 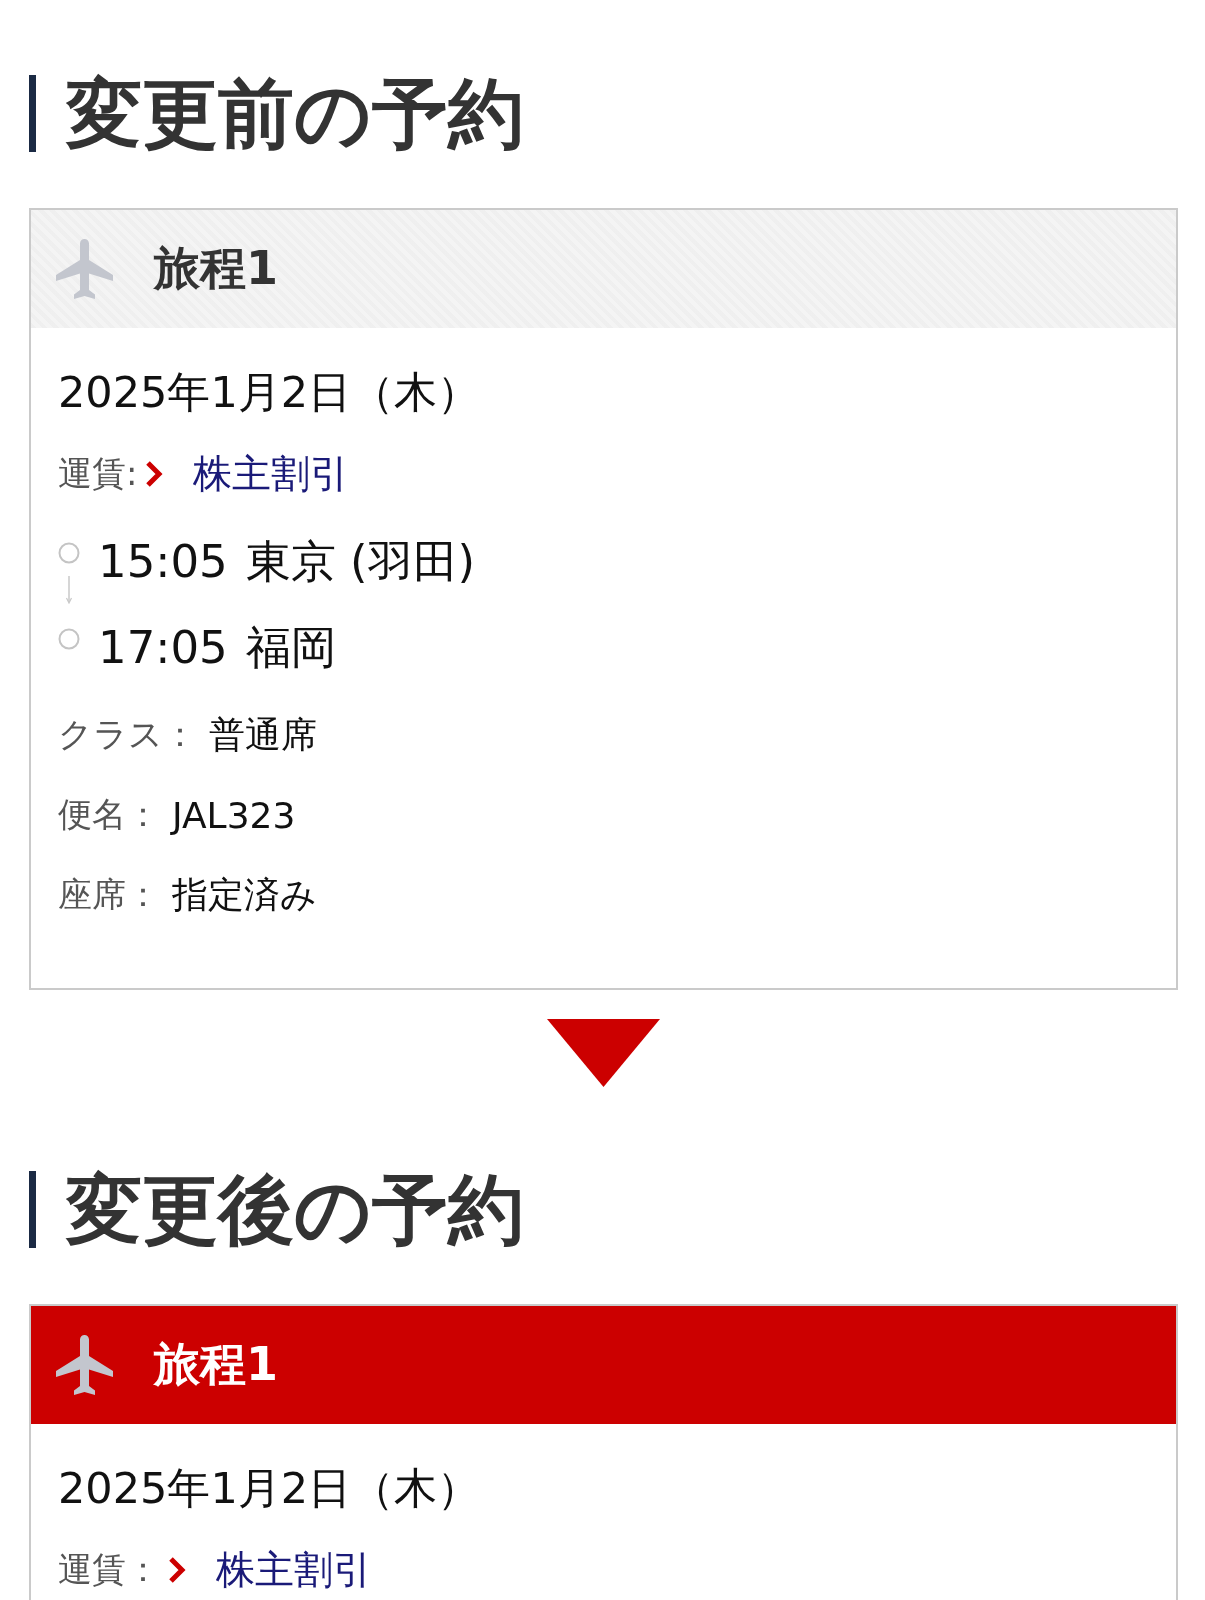 What do you see at coordinates (98, 473) in the screenshot?
I see `fare-label: 運賃:` at bounding box center [98, 473].